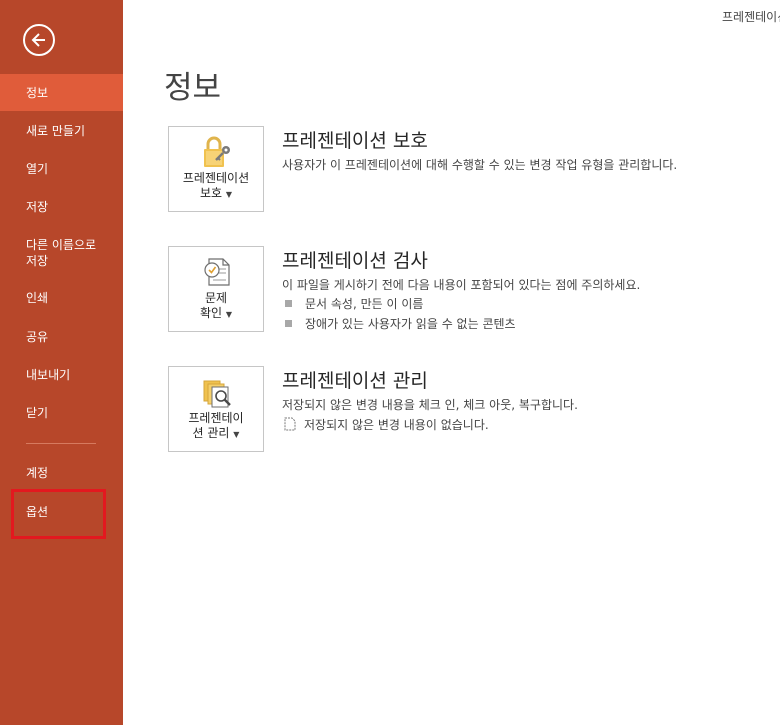 This screenshot has width=780, height=725. I want to click on section-title: 프레젠테이션 관리, so click(355, 381).